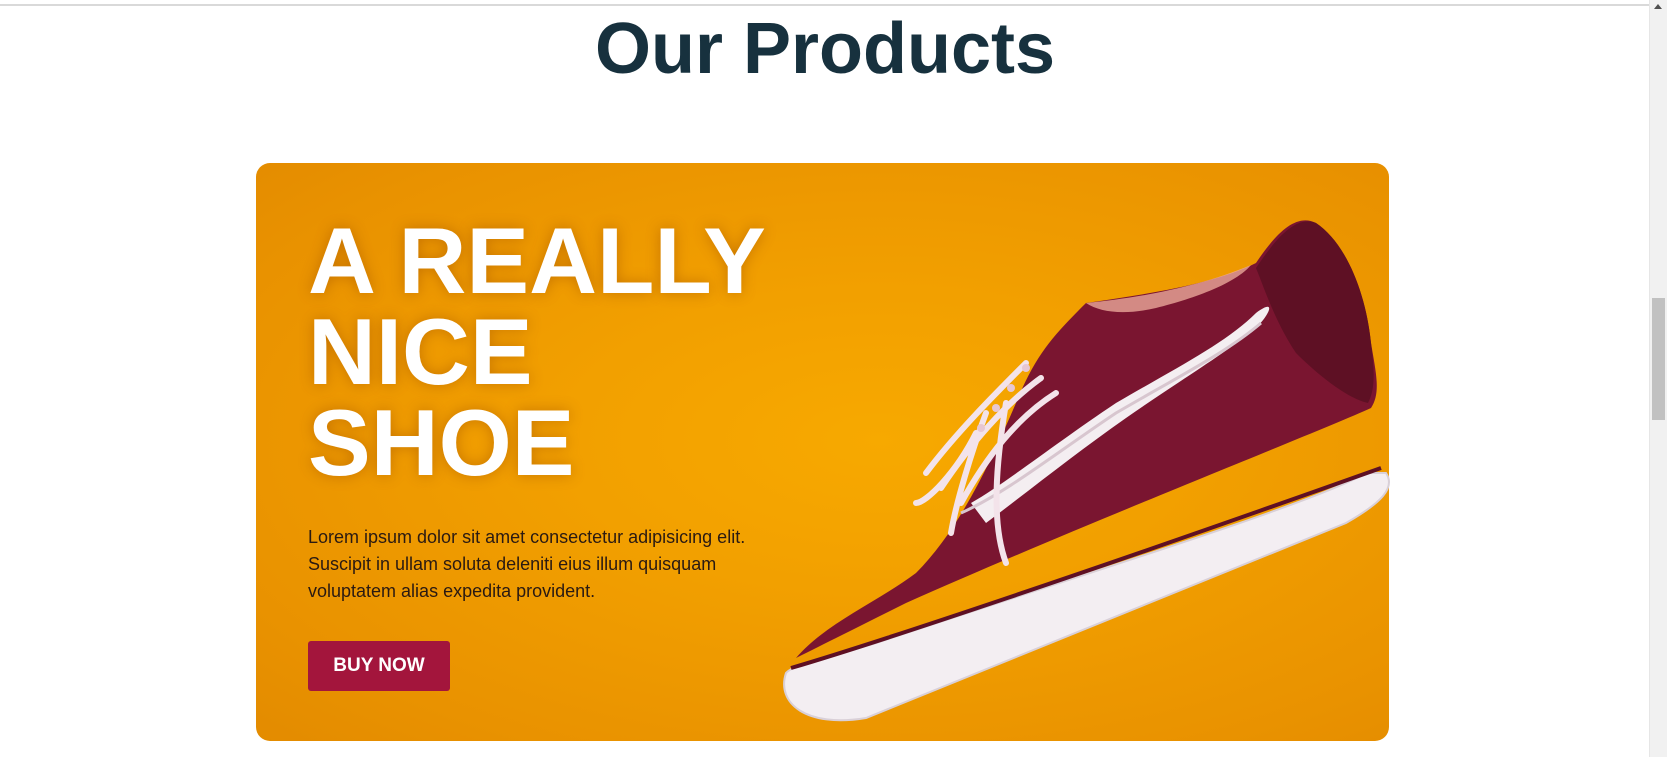  Describe the element at coordinates (825, 5) in the screenshot. I see `top-divider` at that location.